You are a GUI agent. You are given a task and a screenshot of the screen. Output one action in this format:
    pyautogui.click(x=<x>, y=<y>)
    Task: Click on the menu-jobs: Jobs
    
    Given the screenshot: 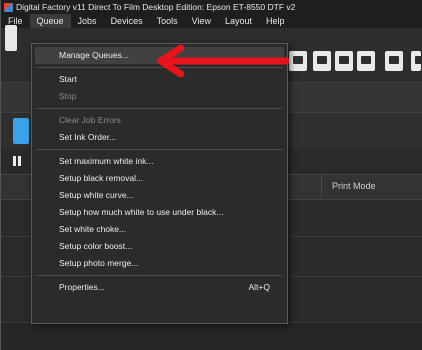 What is the action you would take?
    pyautogui.click(x=87, y=21)
    